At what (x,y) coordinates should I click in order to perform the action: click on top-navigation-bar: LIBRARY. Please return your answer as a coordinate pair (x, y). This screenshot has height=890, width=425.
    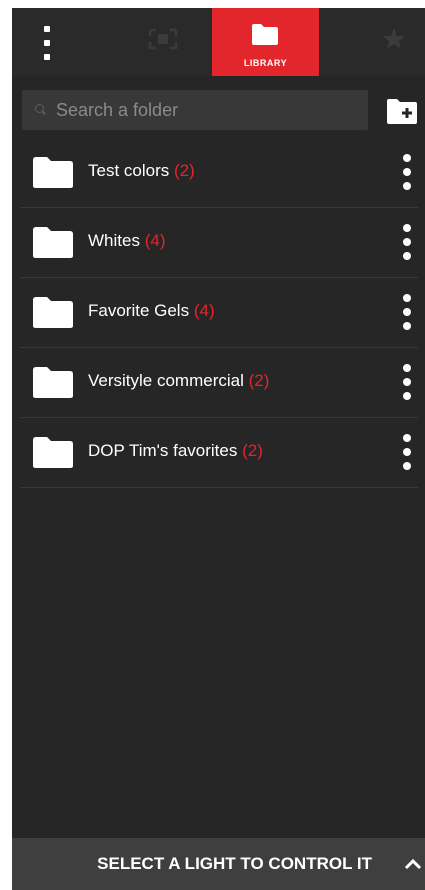
    Looking at the image, I should click on (218, 42).